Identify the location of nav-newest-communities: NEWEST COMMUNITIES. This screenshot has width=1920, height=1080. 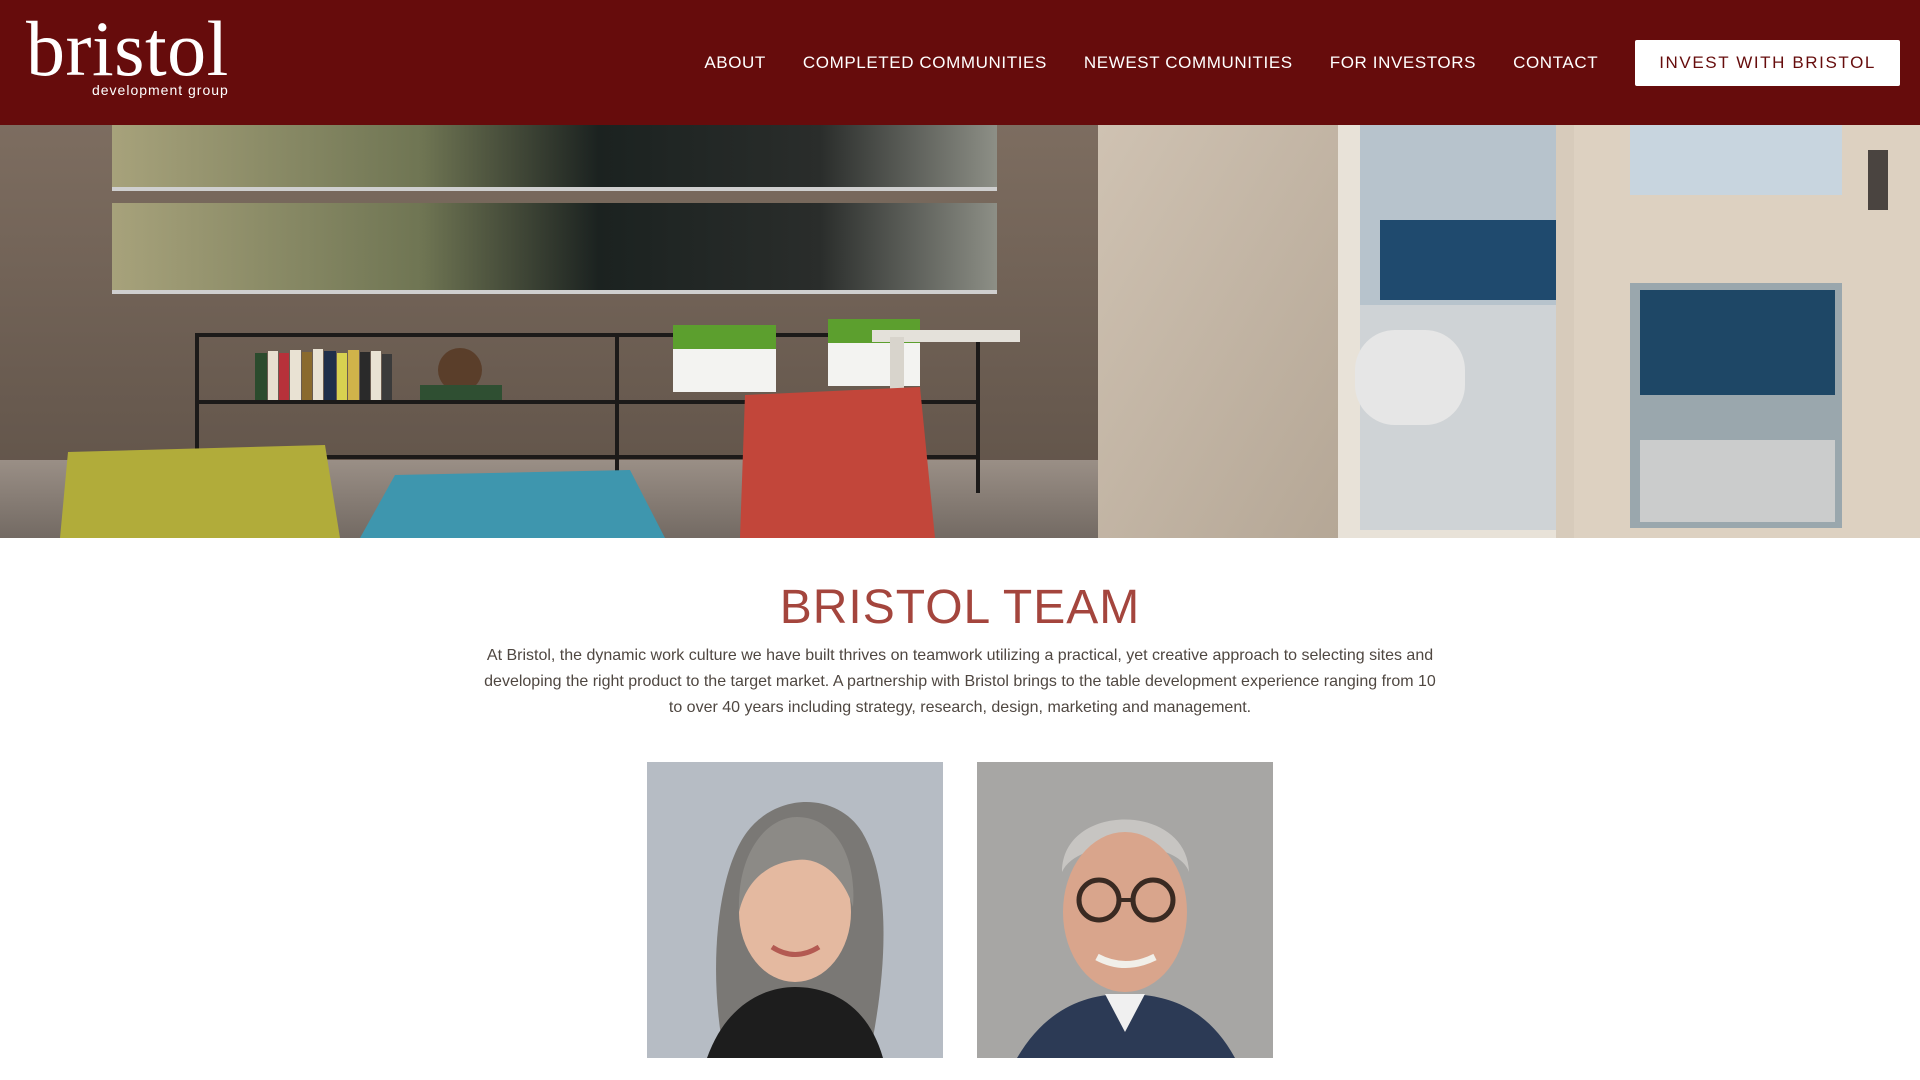
(1188, 63).